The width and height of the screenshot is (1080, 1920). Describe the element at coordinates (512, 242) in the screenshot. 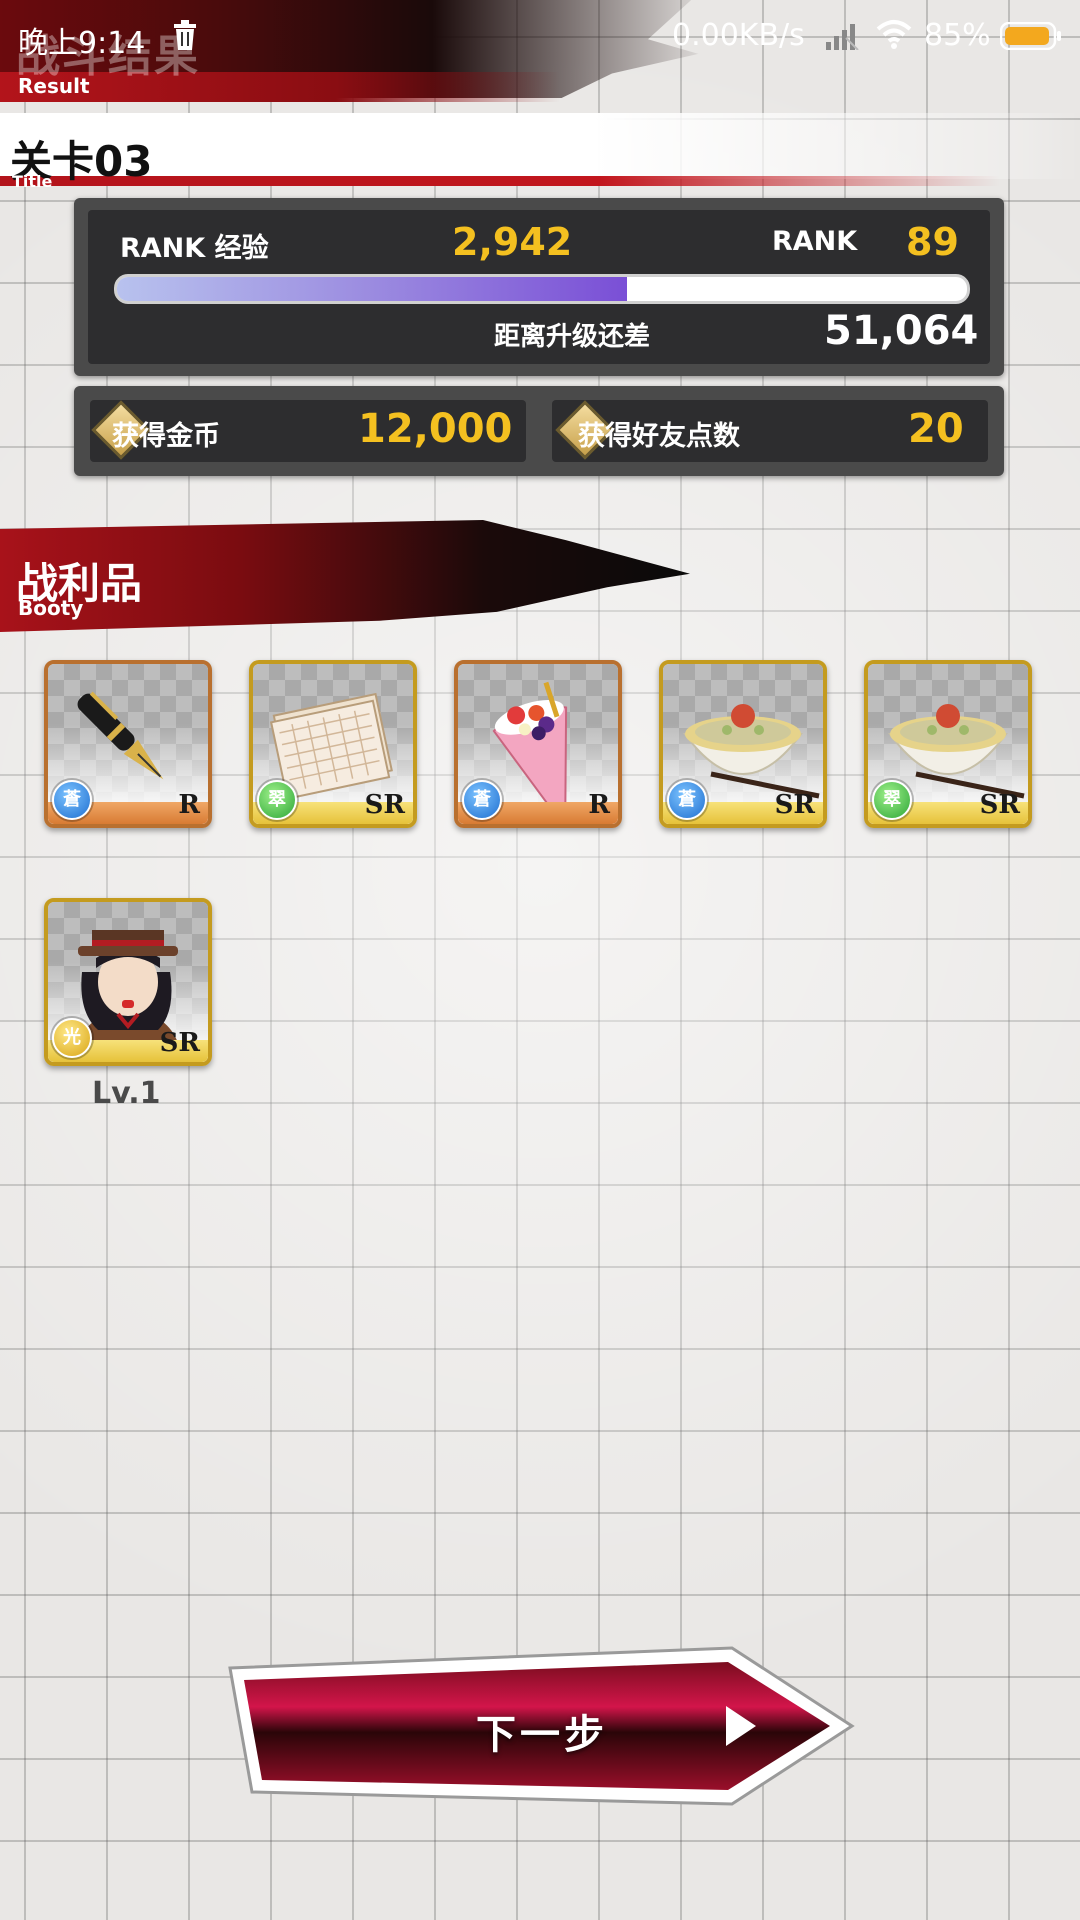

I see `rank-exp-value: 2,942` at that location.